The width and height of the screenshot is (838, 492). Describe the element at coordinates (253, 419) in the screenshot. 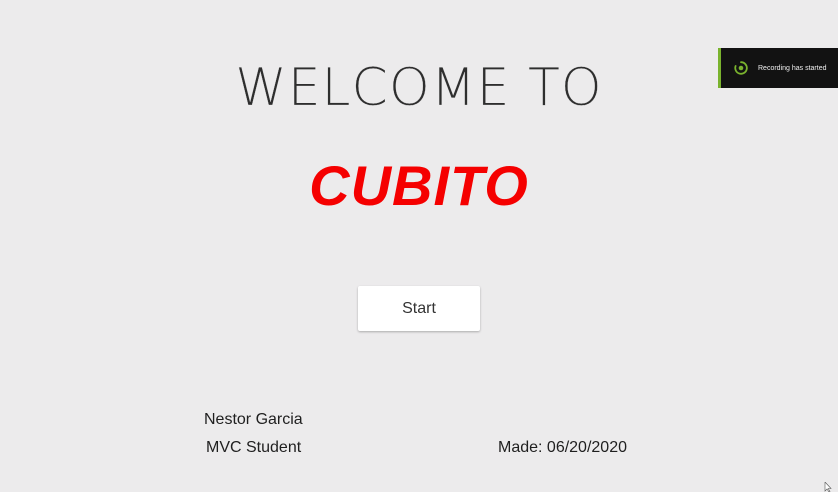

I see `author-name: Nestor Garcia` at that location.